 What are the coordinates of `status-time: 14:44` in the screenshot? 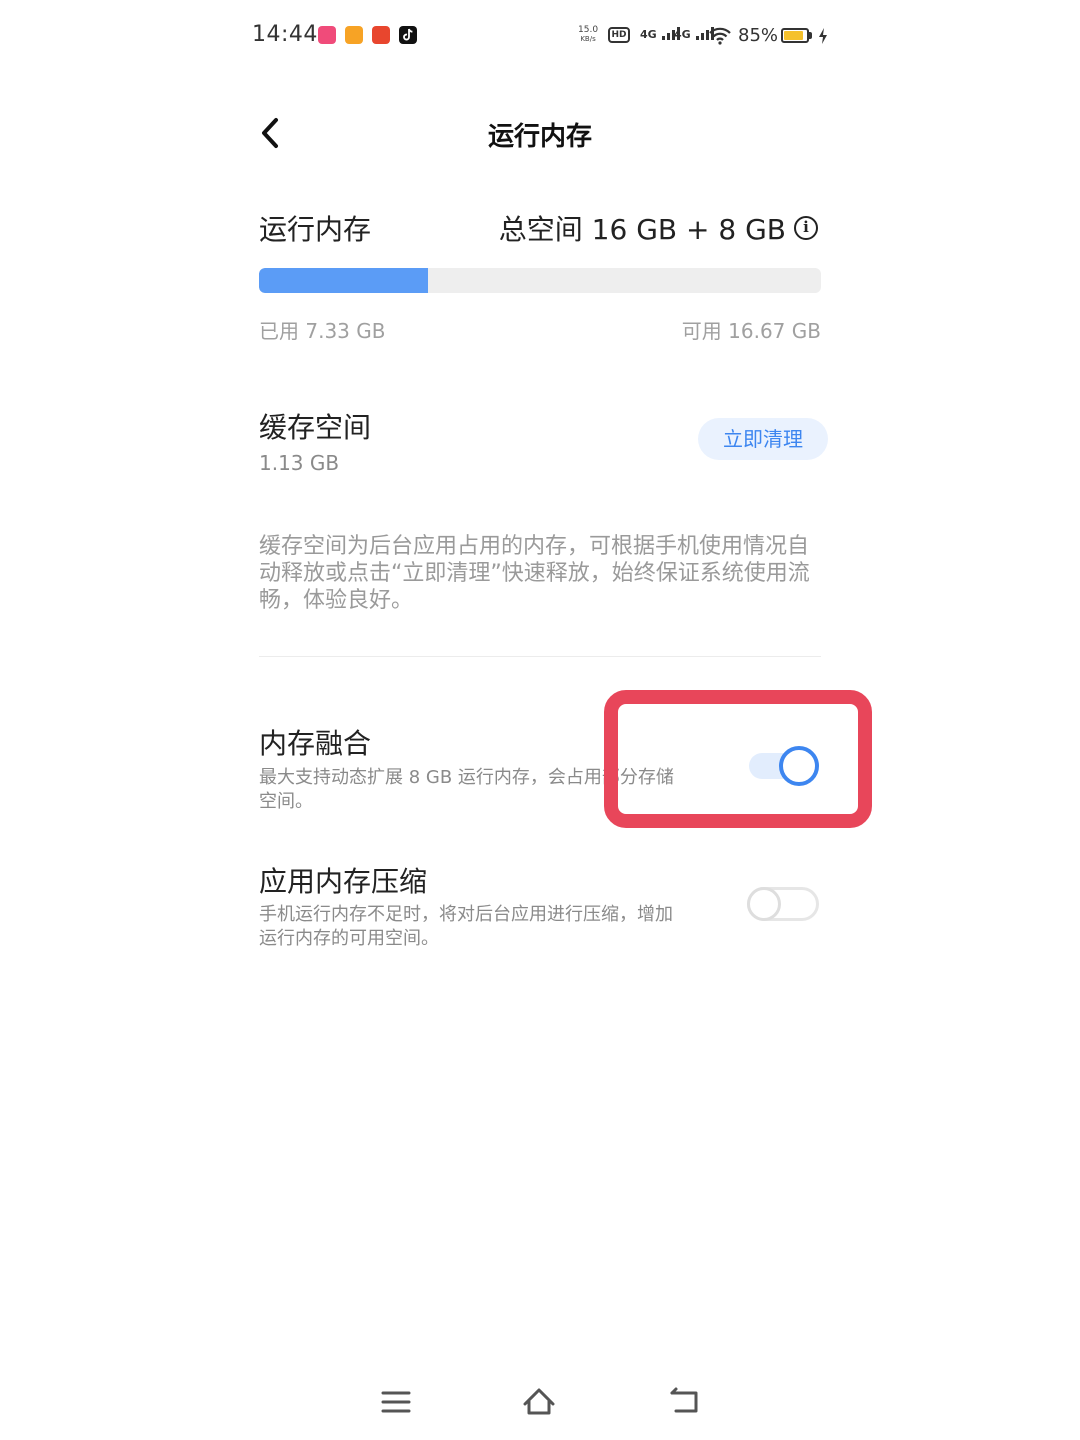 It's located at (285, 34).